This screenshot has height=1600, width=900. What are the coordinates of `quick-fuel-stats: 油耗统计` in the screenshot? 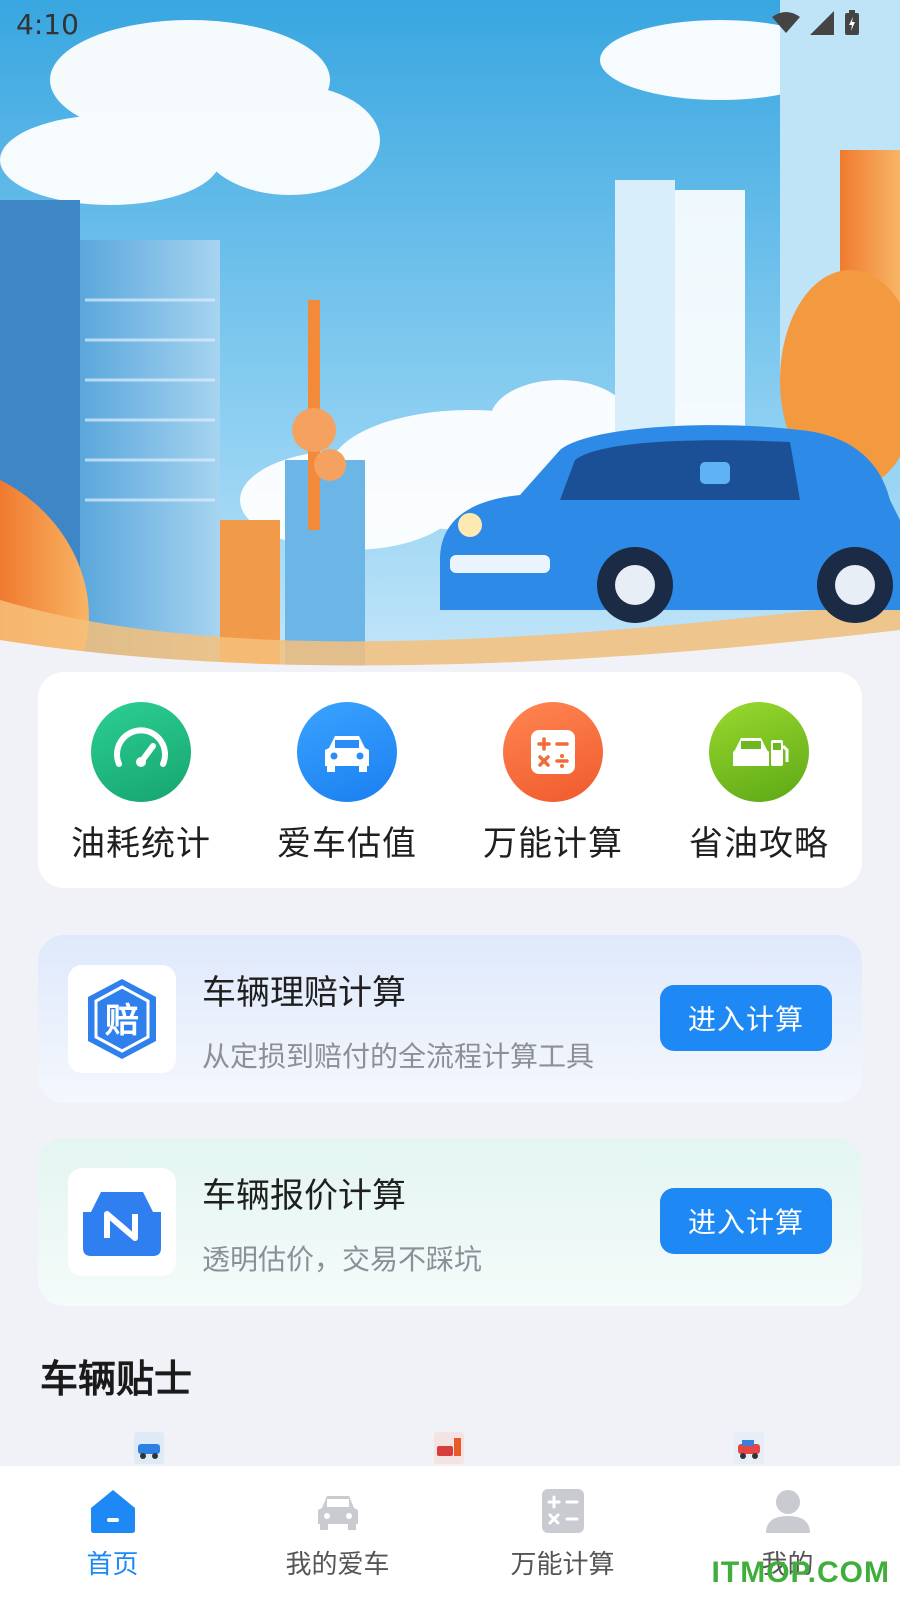 It's located at (141, 783).